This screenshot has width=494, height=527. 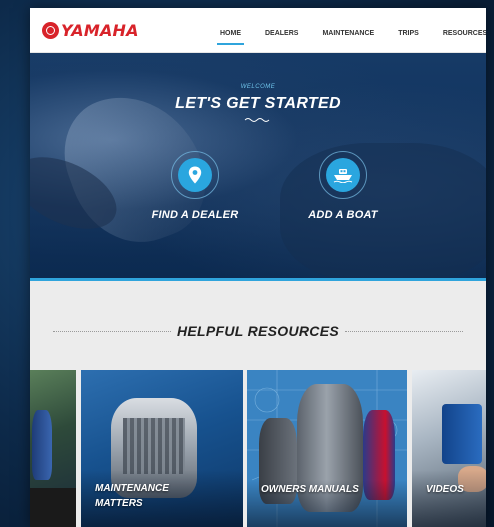 I want to click on boat-icon, so click(x=343, y=176).